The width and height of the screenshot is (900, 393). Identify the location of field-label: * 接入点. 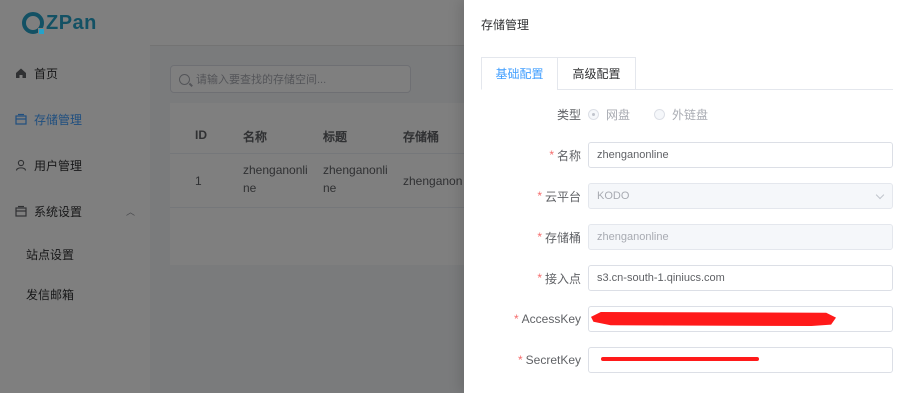
(559, 278).